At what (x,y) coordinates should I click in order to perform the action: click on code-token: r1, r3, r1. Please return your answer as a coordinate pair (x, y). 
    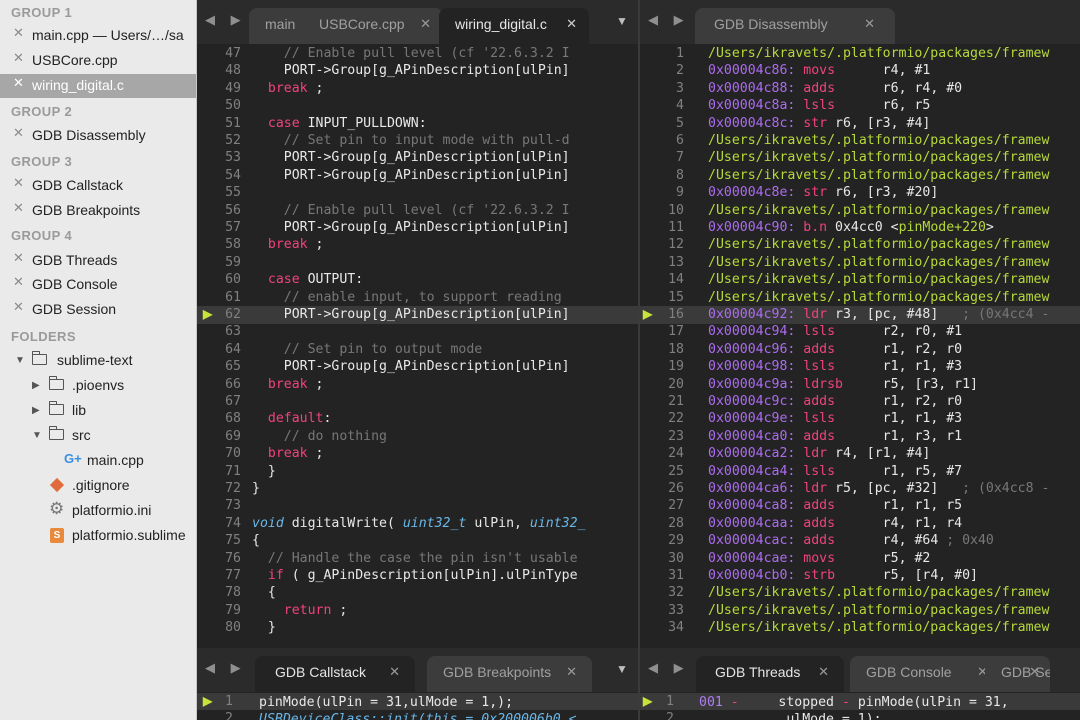
    Looking at the image, I should click on (899, 436).